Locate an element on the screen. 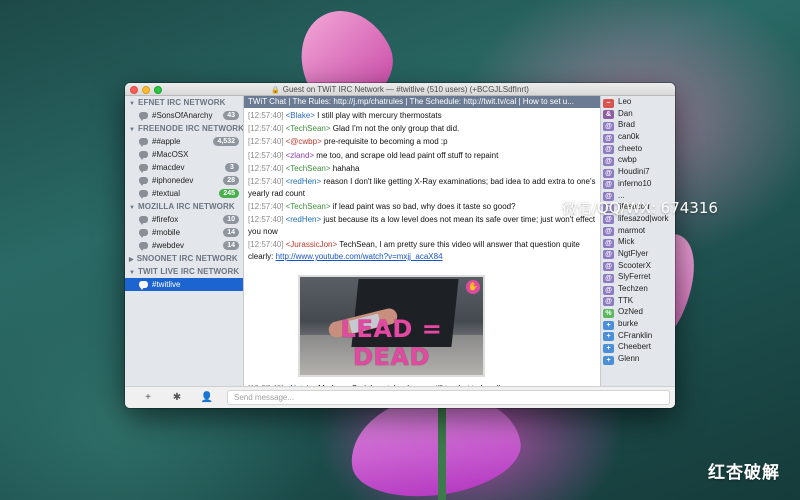 The width and height of the screenshot is (800, 500). user-list-item: @ NgtFlyer is located at coordinates (638, 254).